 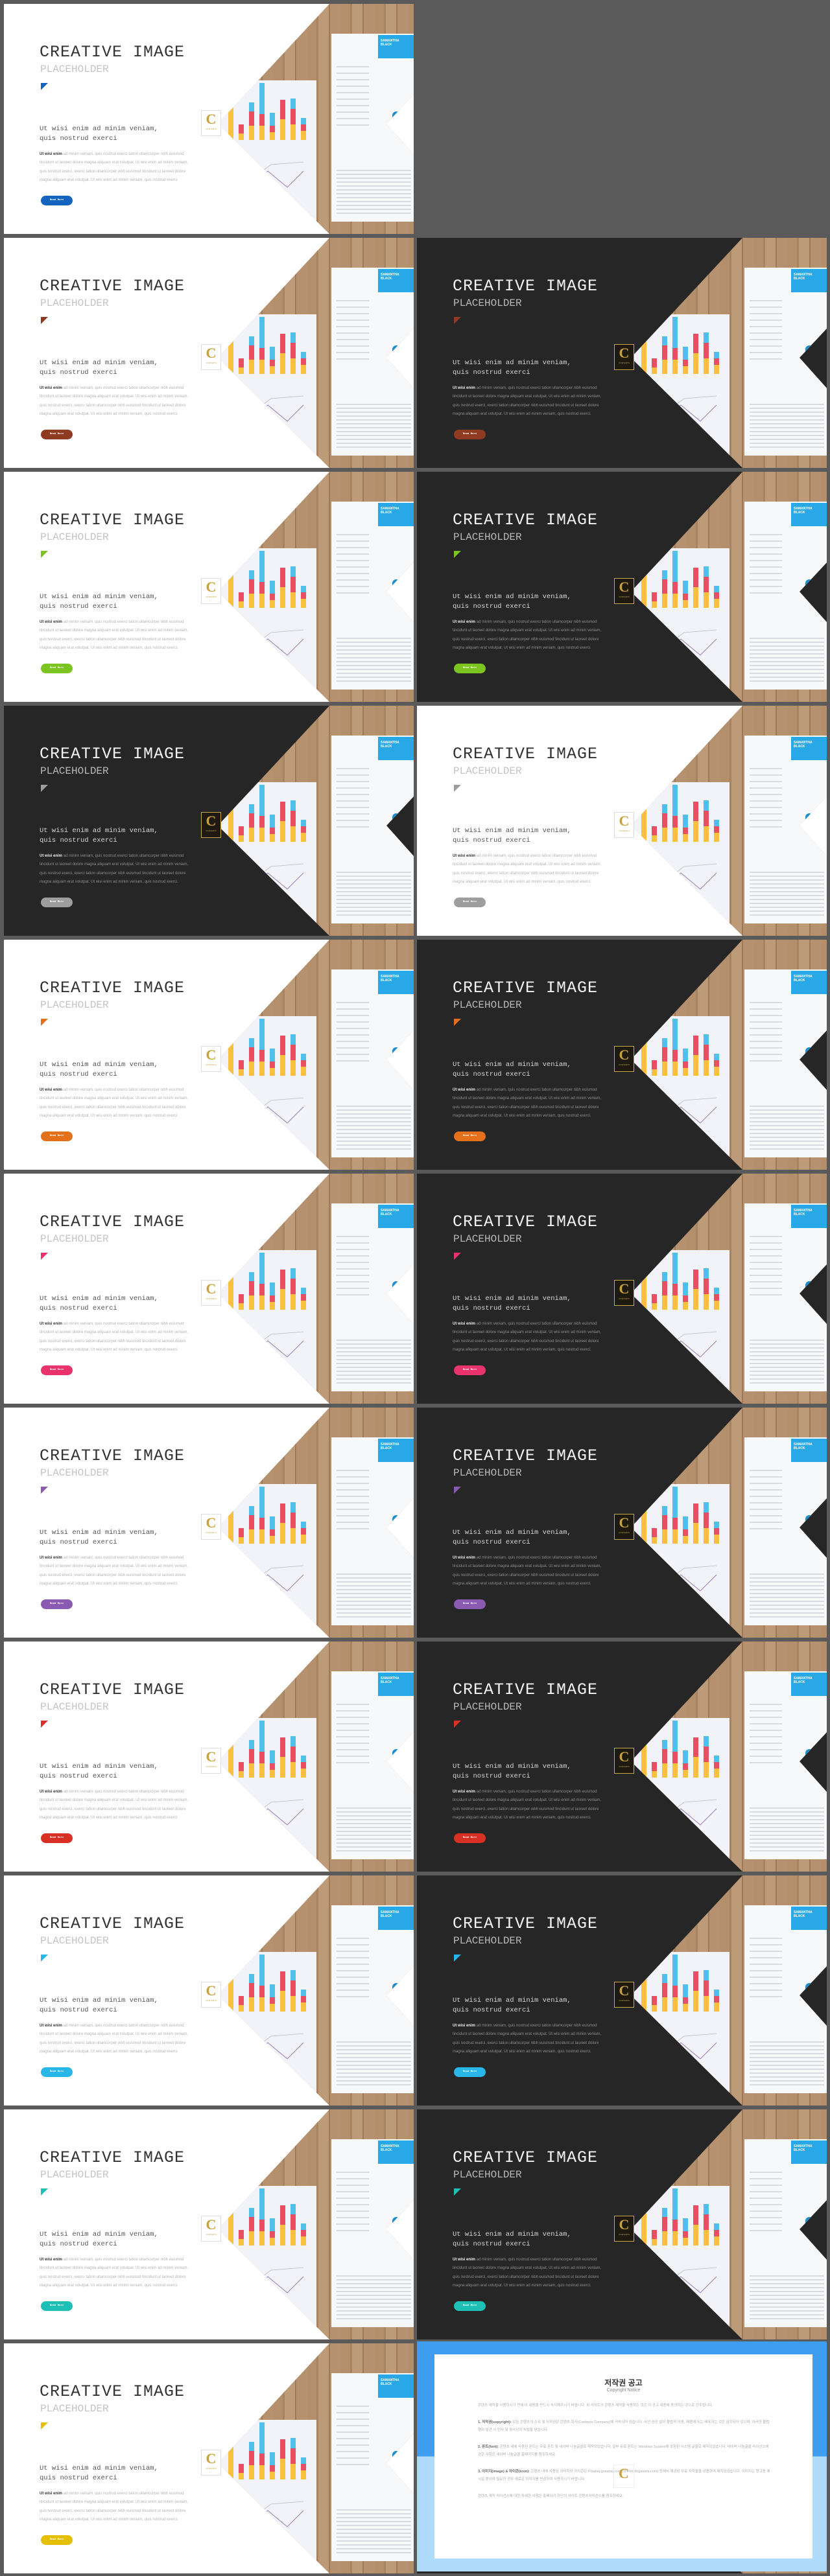 What do you see at coordinates (786, 1297) in the screenshot?
I see `resume-paper: SAMANTHA BLACK` at bounding box center [786, 1297].